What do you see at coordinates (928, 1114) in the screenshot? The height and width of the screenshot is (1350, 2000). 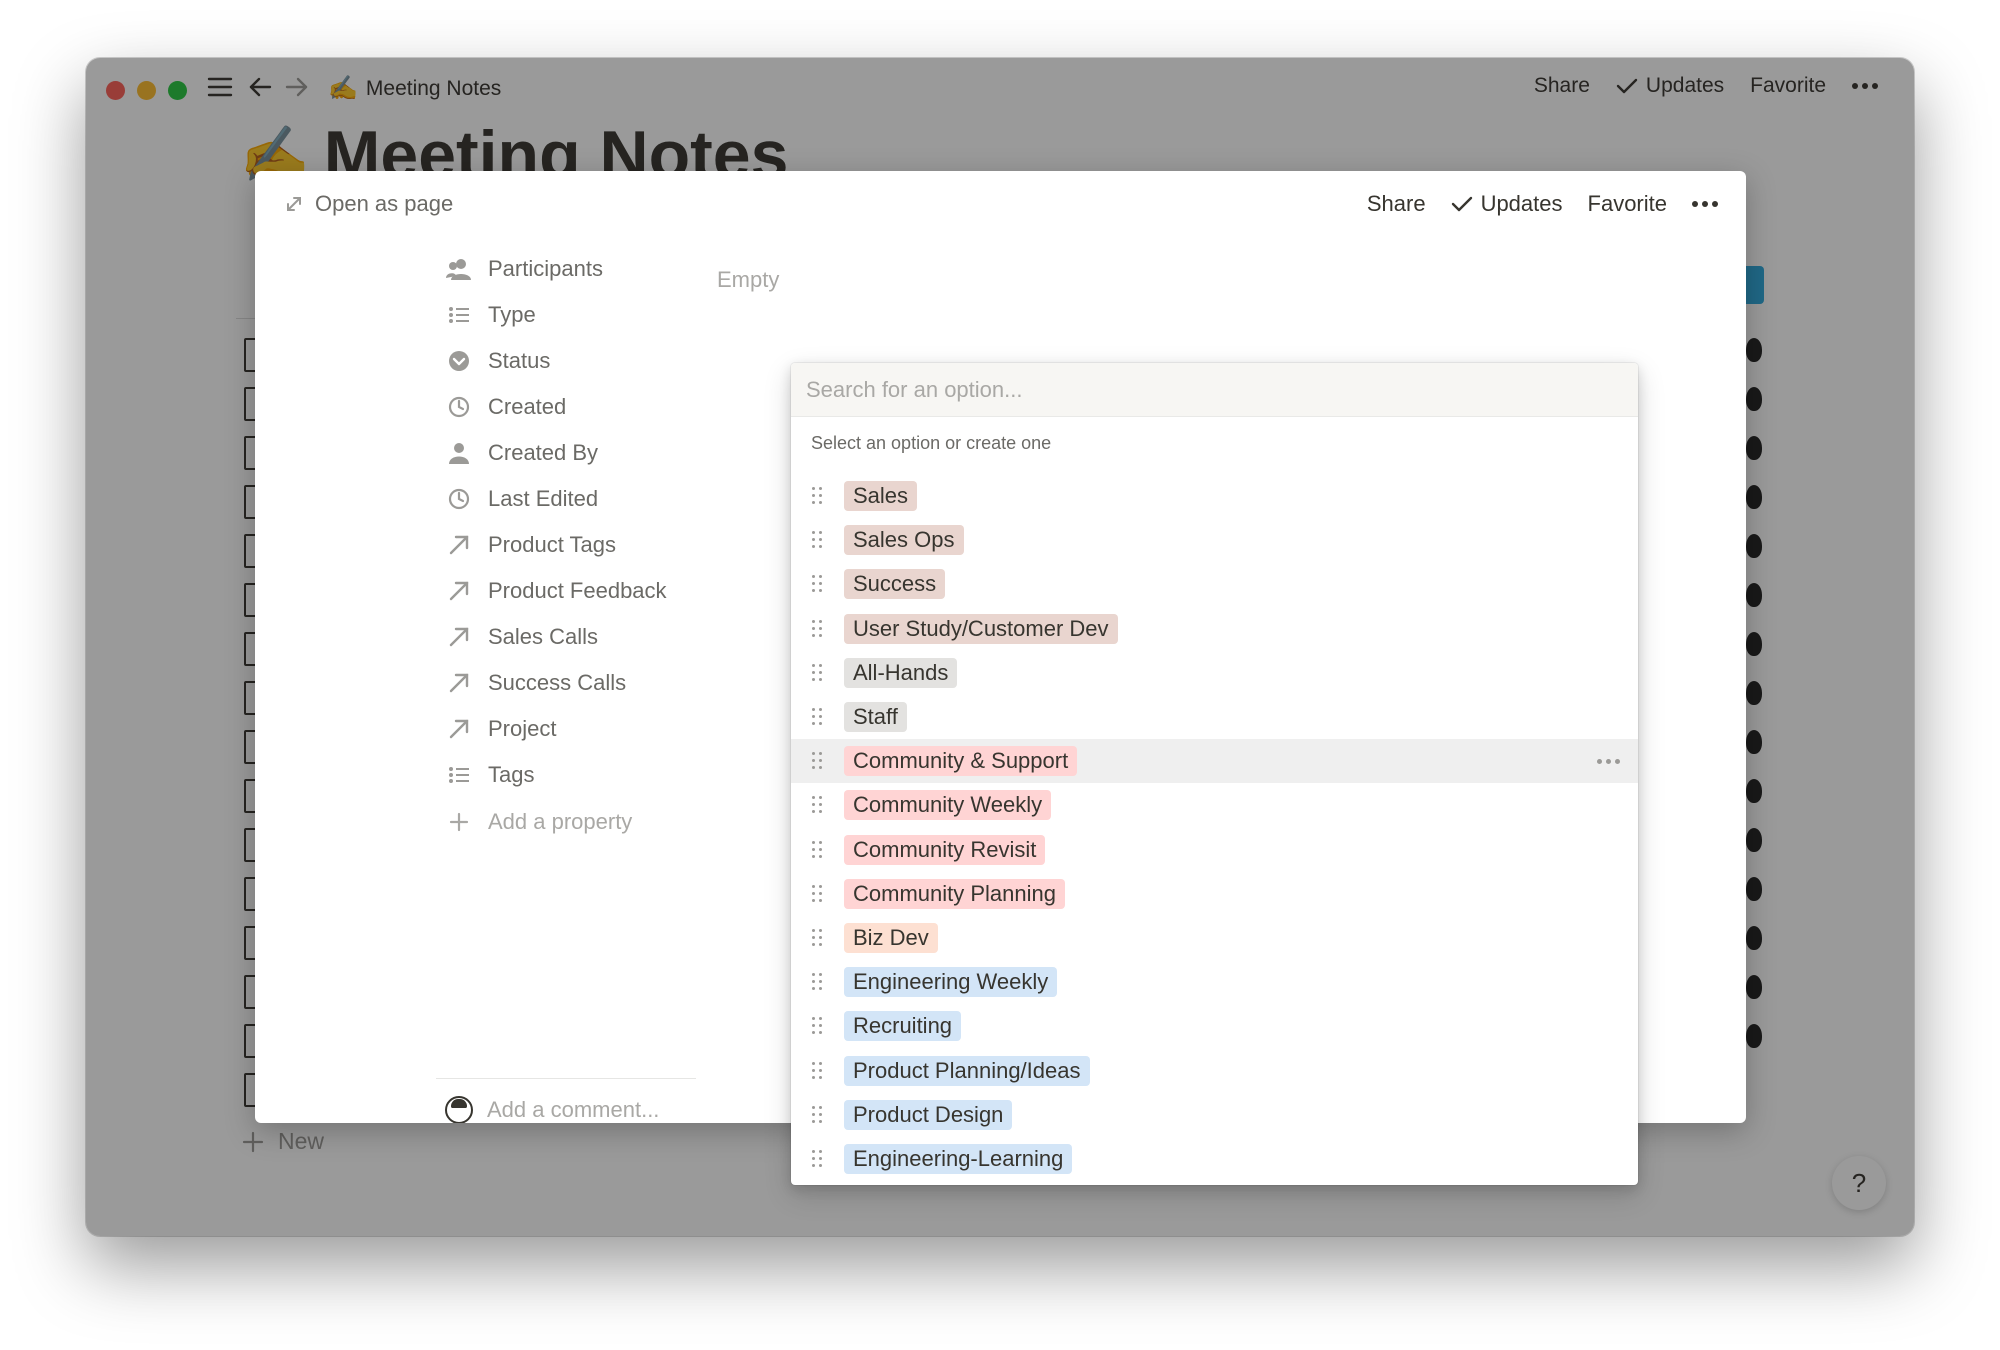 I see `option-tag: Product Design` at bounding box center [928, 1114].